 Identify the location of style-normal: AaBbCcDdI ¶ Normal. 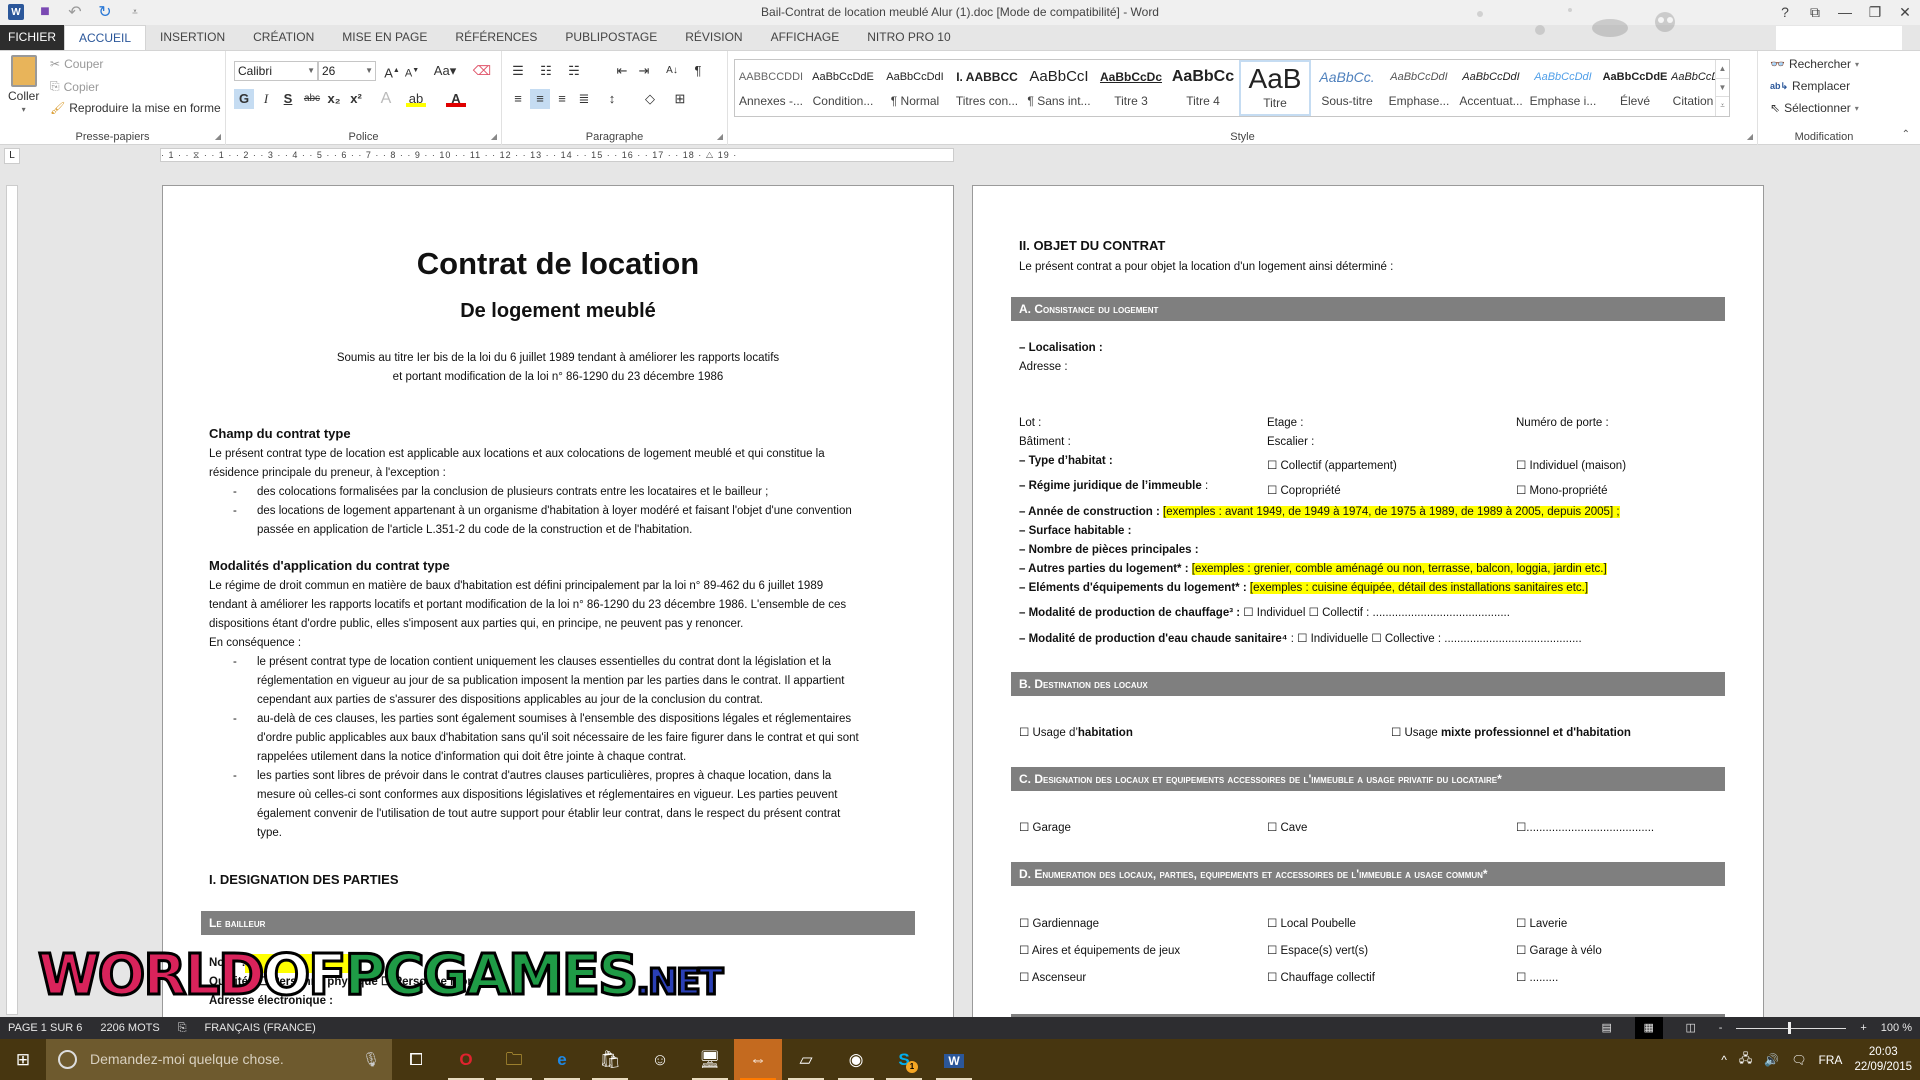
(915, 88).